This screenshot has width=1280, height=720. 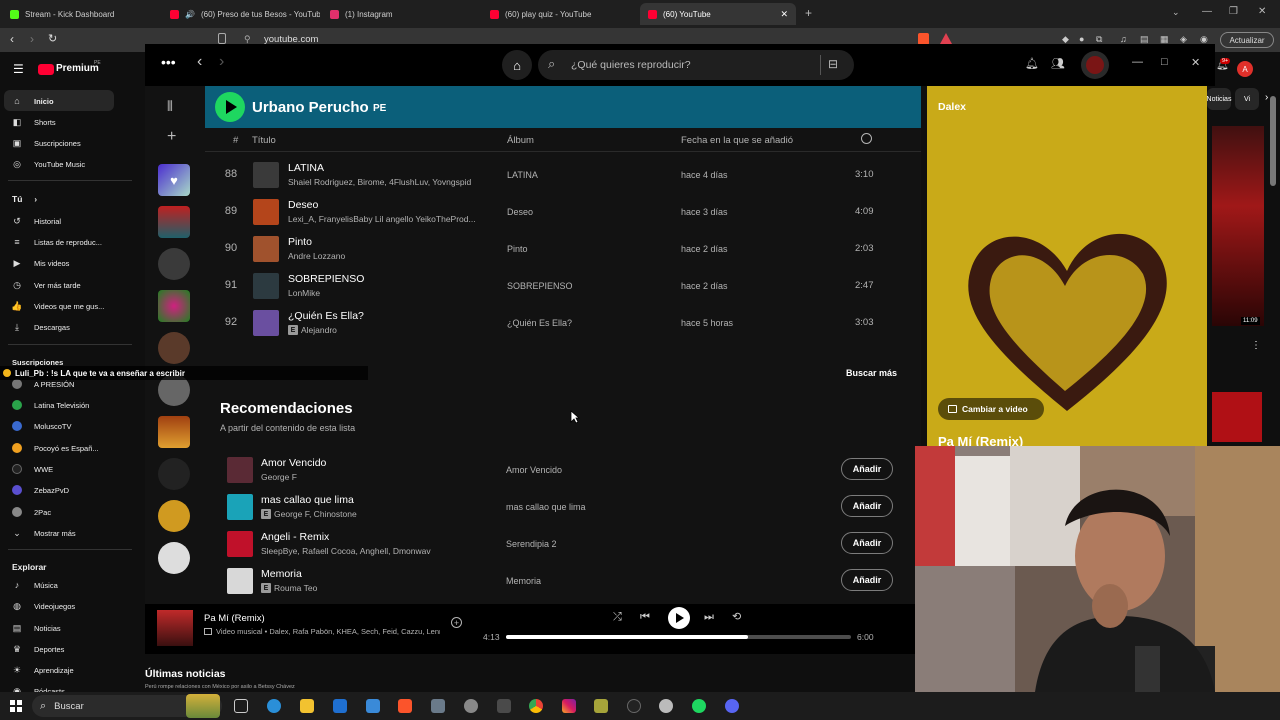 What do you see at coordinates (1266, 97) in the screenshot?
I see `chevron-right-icon: ›` at bounding box center [1266, 97].